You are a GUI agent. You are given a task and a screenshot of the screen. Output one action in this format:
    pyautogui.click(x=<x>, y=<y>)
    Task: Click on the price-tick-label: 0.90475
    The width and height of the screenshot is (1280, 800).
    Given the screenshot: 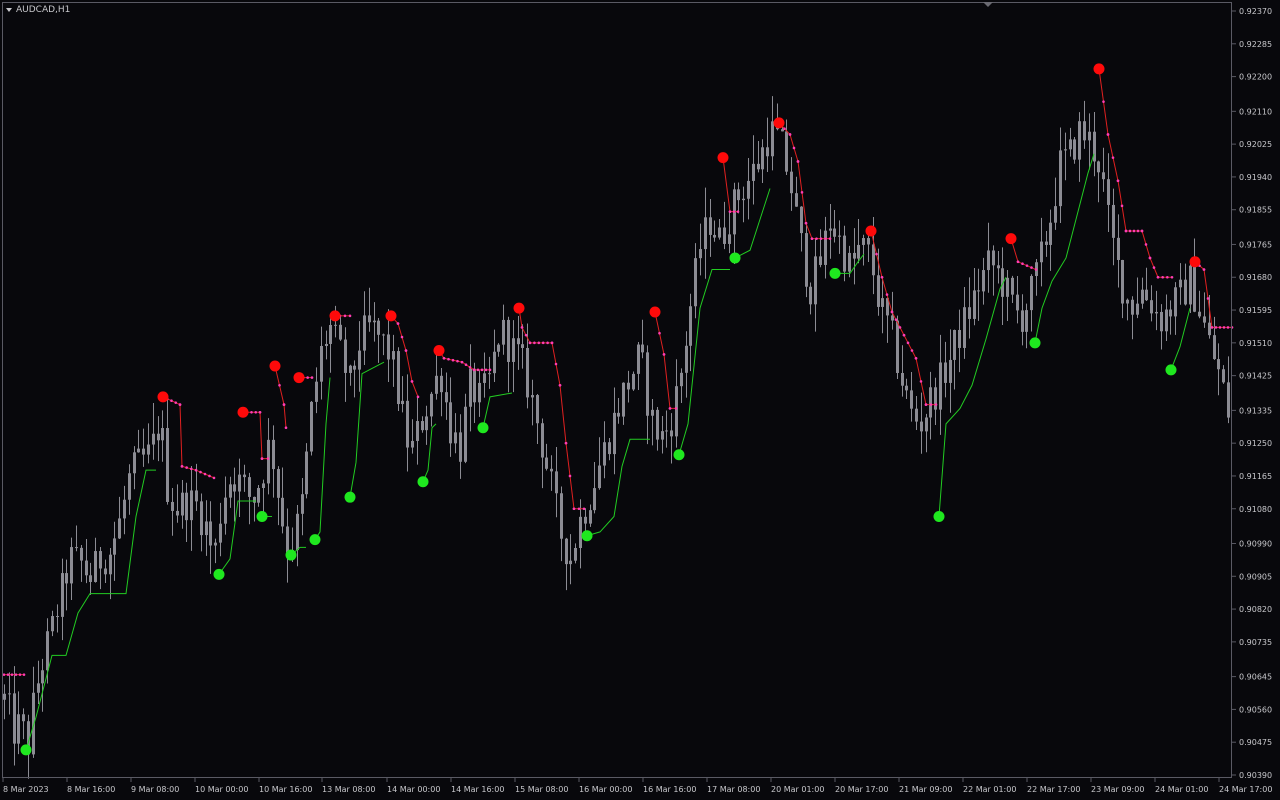 What is the action you would take?
    pyautogui.click(x=1255, y=742)
    